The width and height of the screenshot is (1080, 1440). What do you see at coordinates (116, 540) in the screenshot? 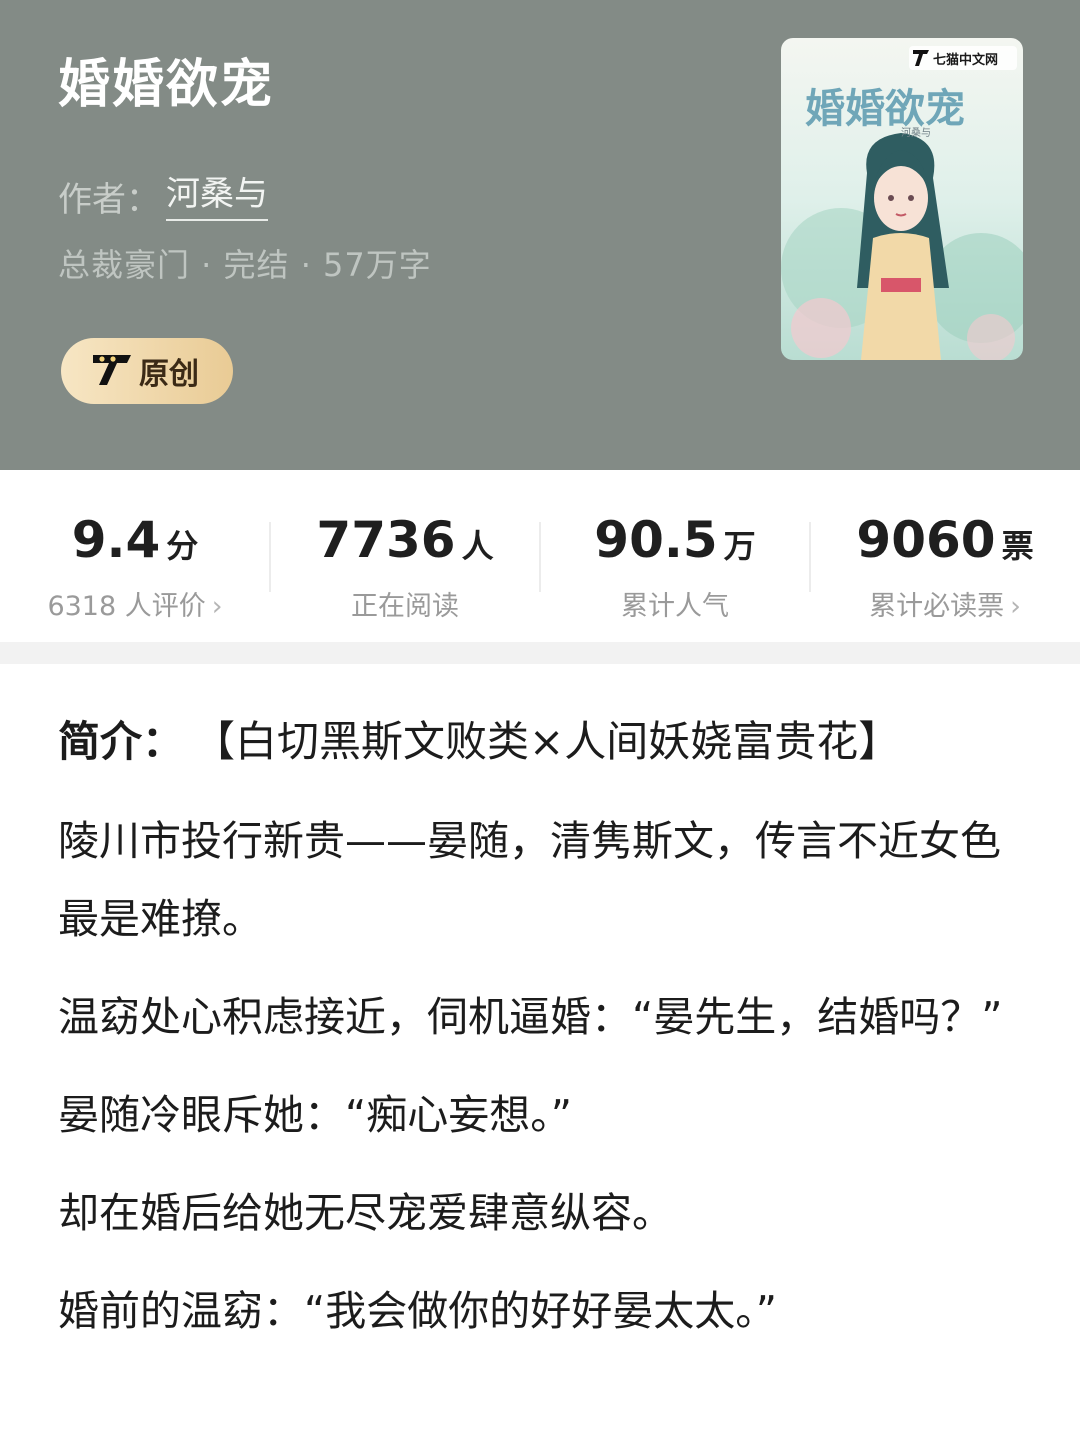
I see `rating-value: 9.4` at bounding box center [116, 540].